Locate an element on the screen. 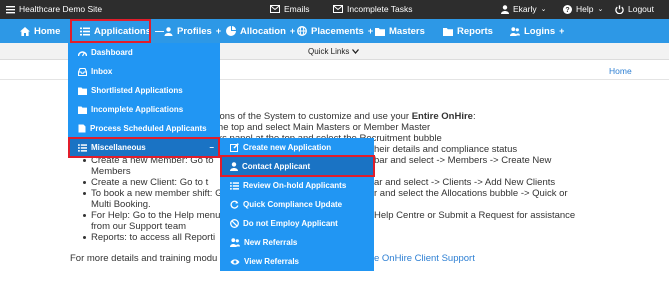 The image size is (669, 283). list-icon is located at coordinates (234, 185).